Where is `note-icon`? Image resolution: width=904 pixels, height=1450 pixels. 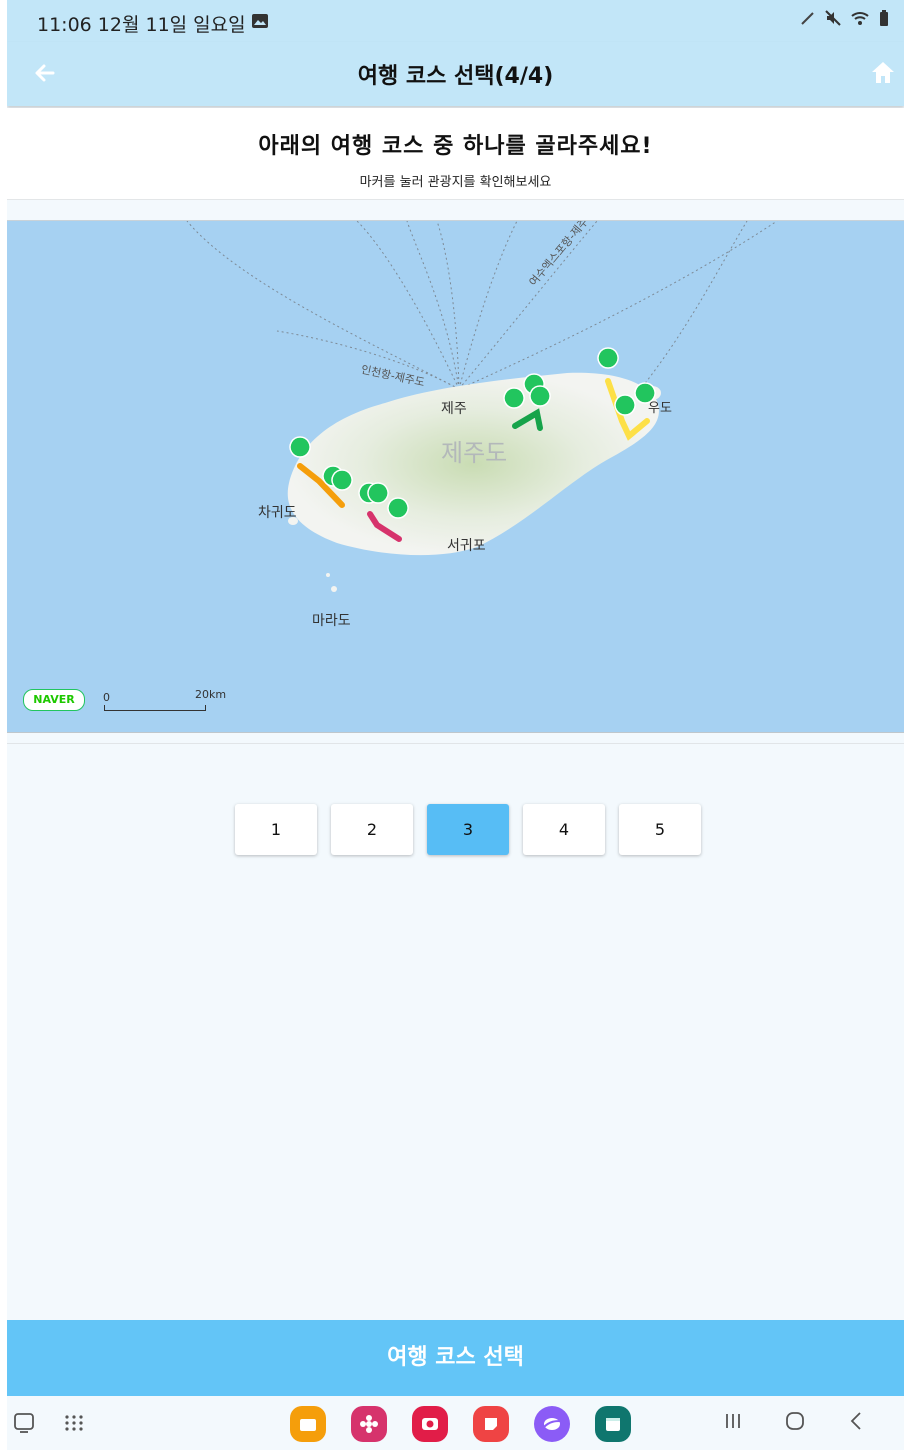
note-icon is located at coordinates (491, 1424).